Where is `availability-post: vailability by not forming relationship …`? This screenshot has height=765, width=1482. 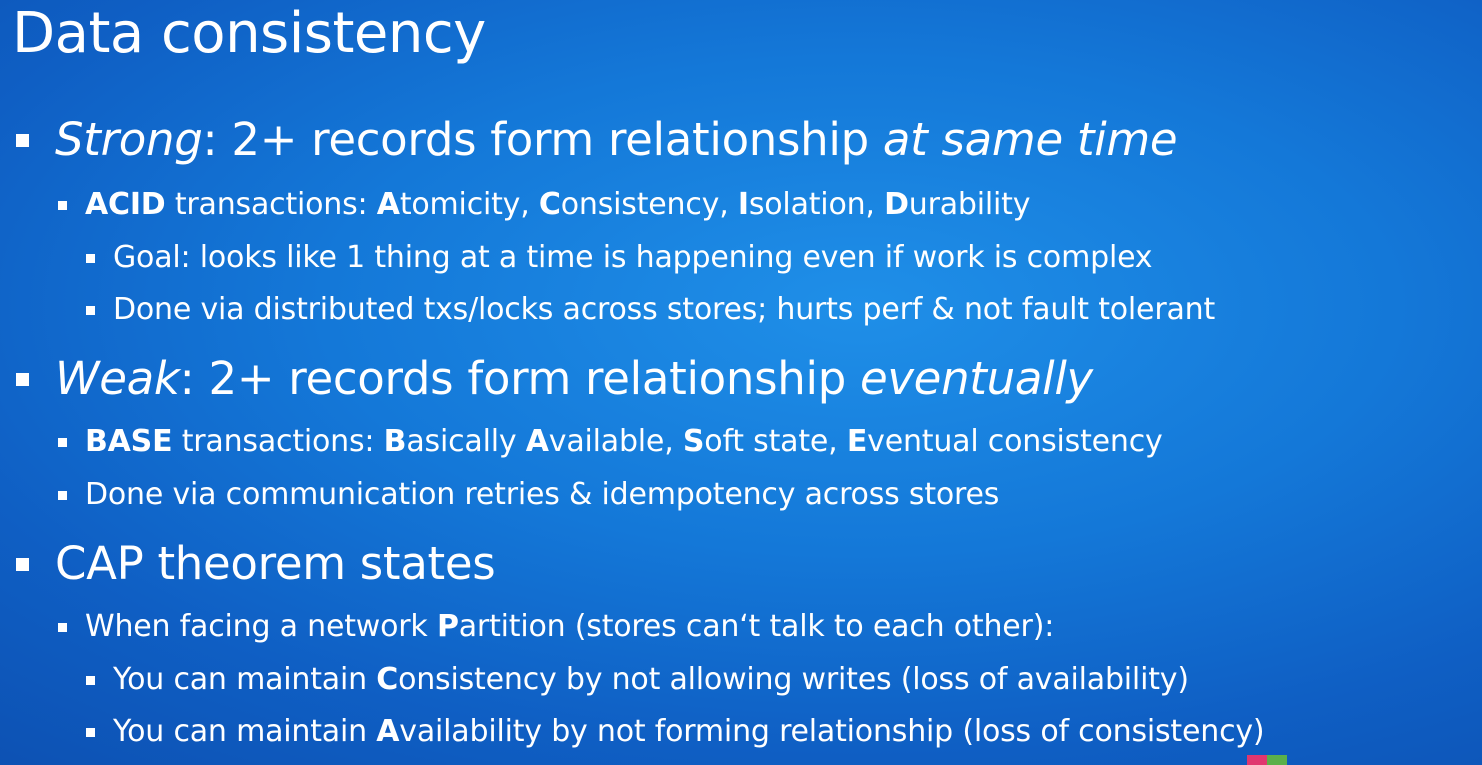 availability-post: vailability by not forming relationship … is located at coordinates (832, 731).